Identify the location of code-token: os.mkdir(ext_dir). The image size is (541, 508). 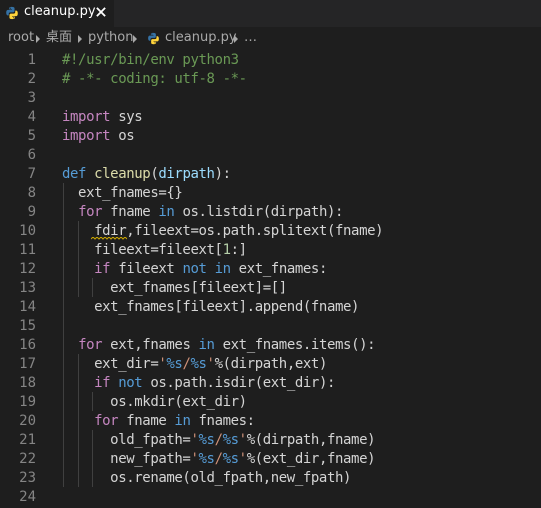
(154, 402).